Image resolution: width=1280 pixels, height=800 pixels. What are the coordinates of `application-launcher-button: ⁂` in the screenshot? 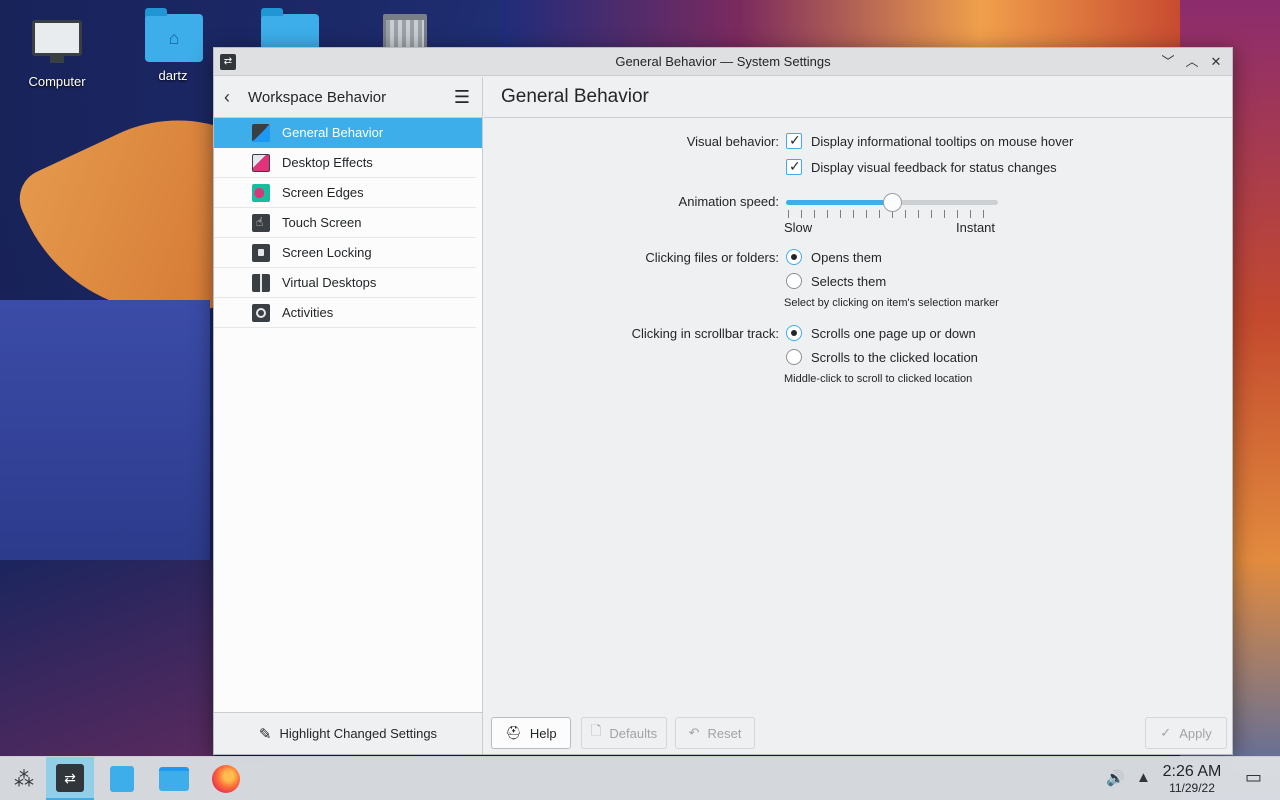 It's located at (24, 778).